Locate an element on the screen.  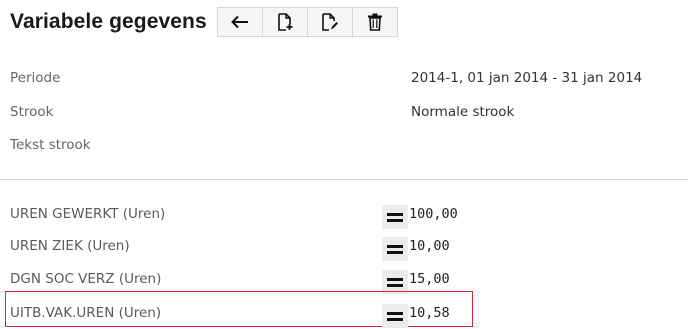
variable-label: UITB.VAK.UREN (Uren) is located at coordinates (86, 313).